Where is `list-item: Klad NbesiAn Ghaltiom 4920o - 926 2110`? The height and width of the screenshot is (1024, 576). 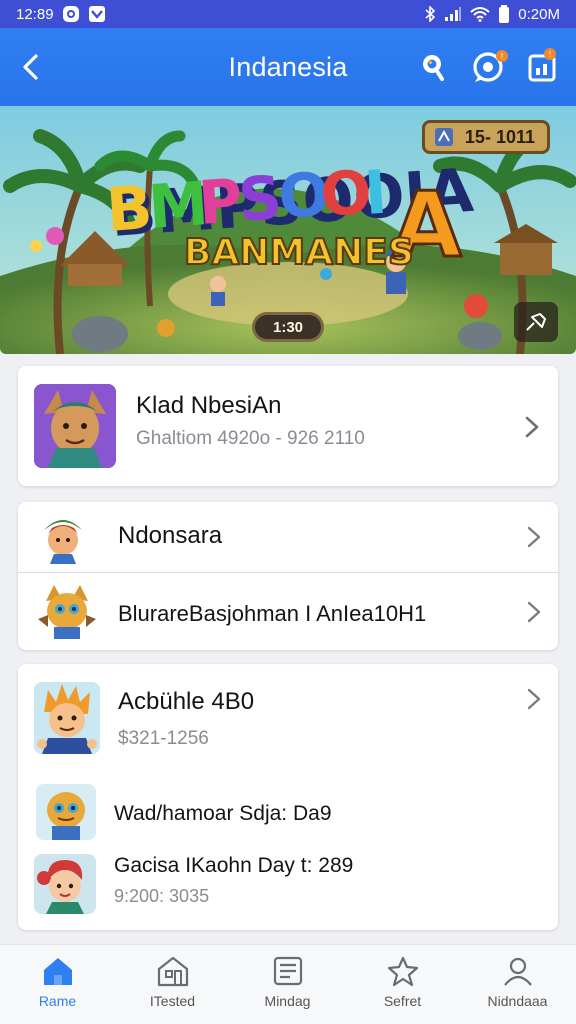 list-item: Klad NbesiAn Ghaltiom 4920o - 926 2110 is located at coordinates (288, 426).